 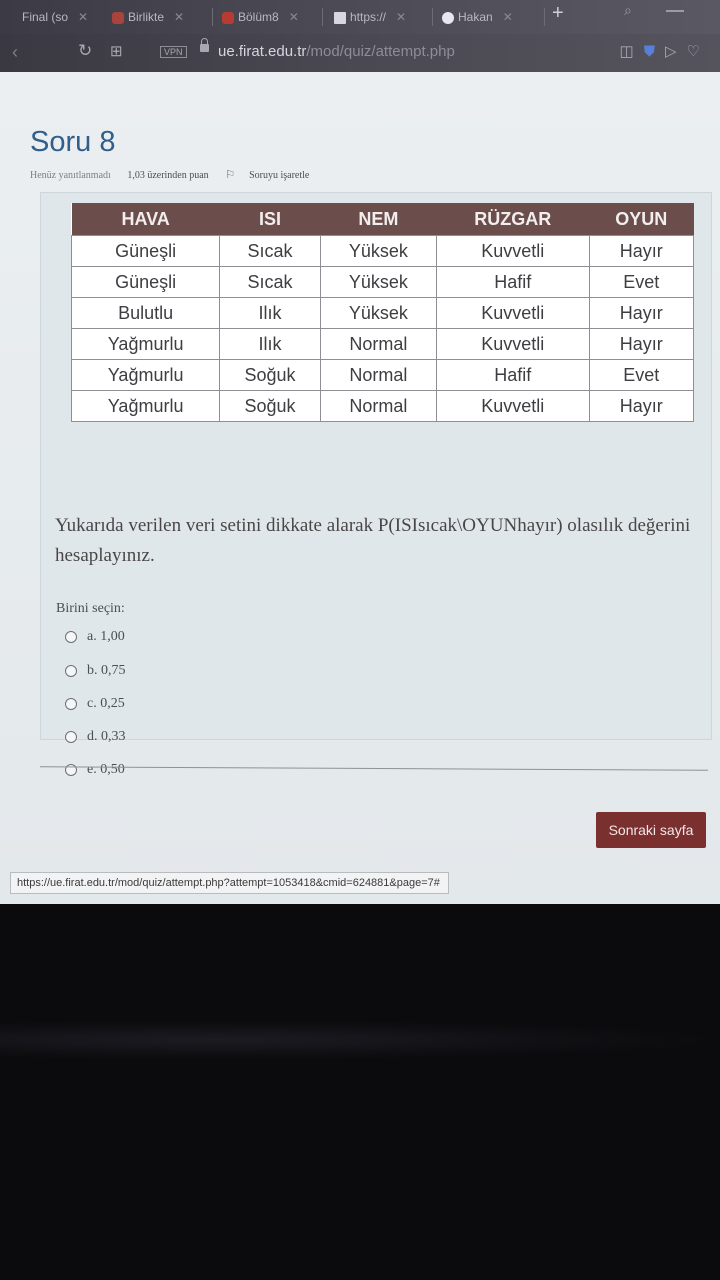 What do you see at coordinates (651, 830) in the screenshot?
I see `next-page-button: Sonraki sayfa` at bounding box center [651, 830].